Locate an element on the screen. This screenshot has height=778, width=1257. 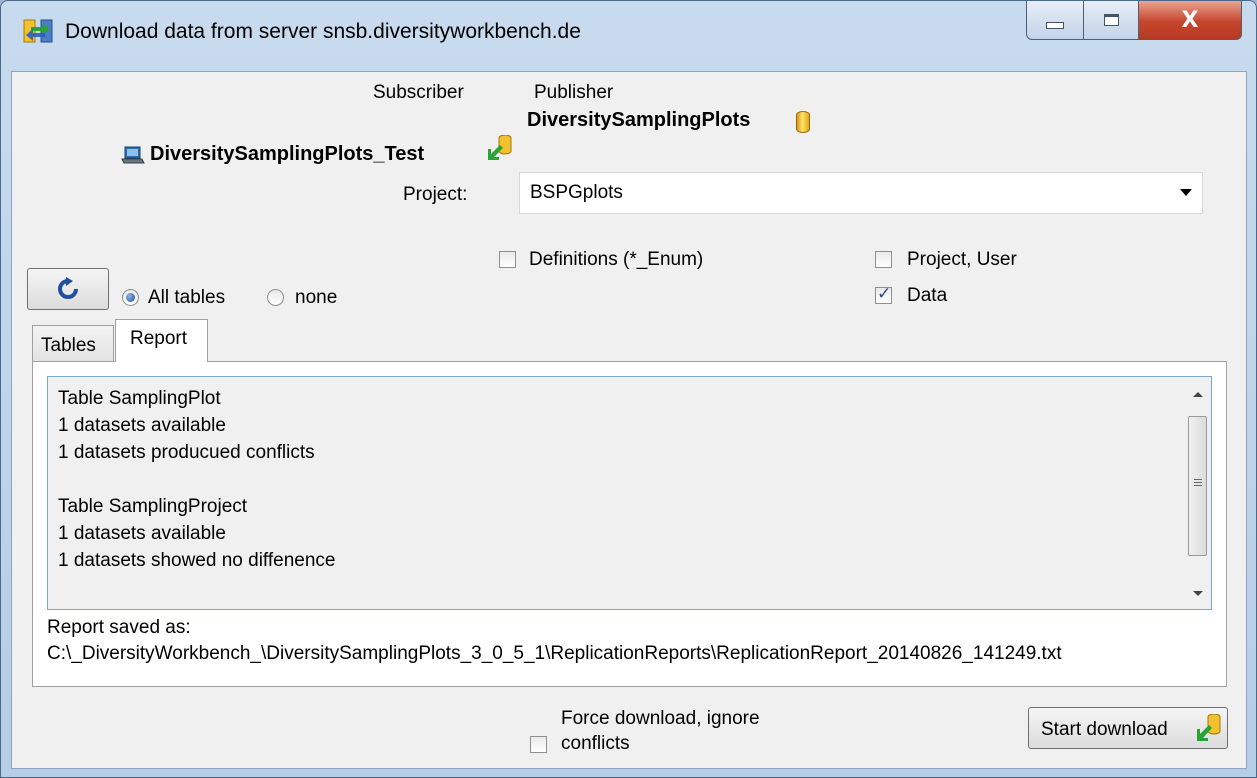
window-controls: X is located at coordinates (1134, 21).